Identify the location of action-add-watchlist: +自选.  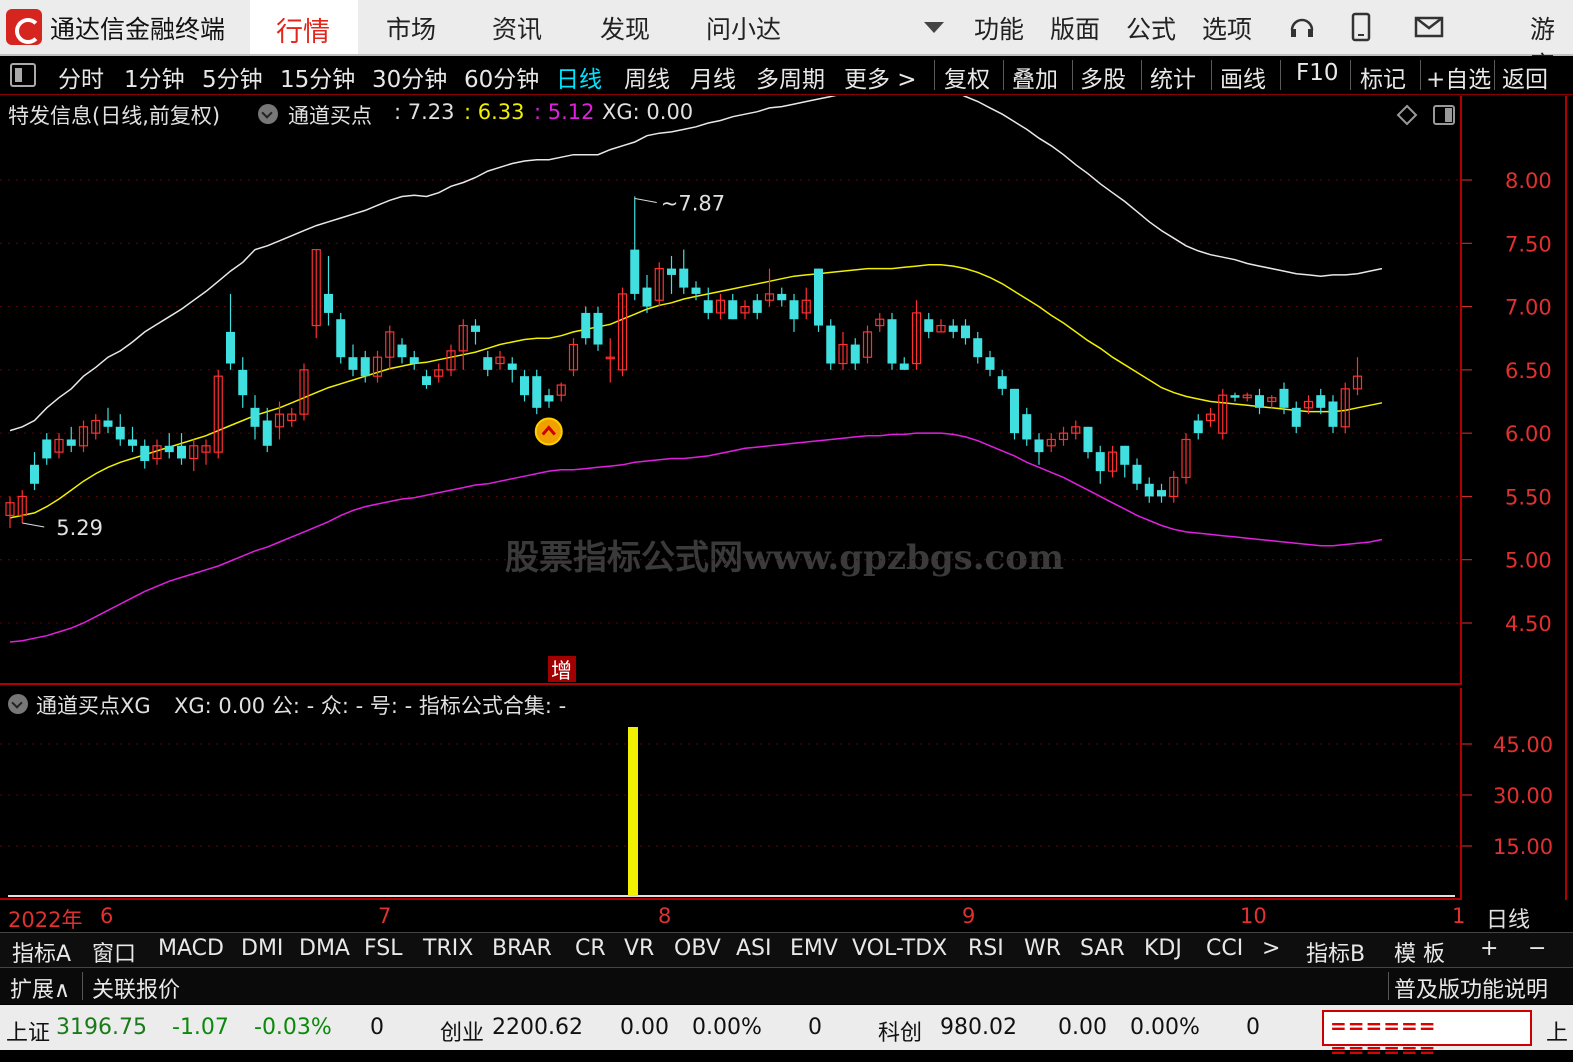
(1458, 77).